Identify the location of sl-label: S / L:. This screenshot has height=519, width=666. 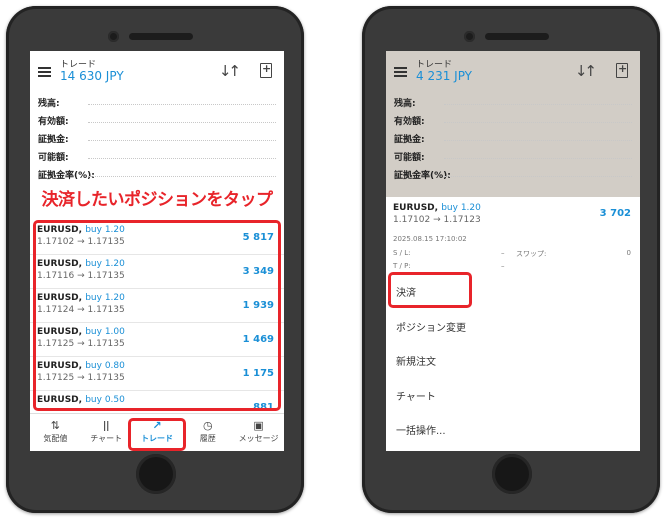
(402, 253).